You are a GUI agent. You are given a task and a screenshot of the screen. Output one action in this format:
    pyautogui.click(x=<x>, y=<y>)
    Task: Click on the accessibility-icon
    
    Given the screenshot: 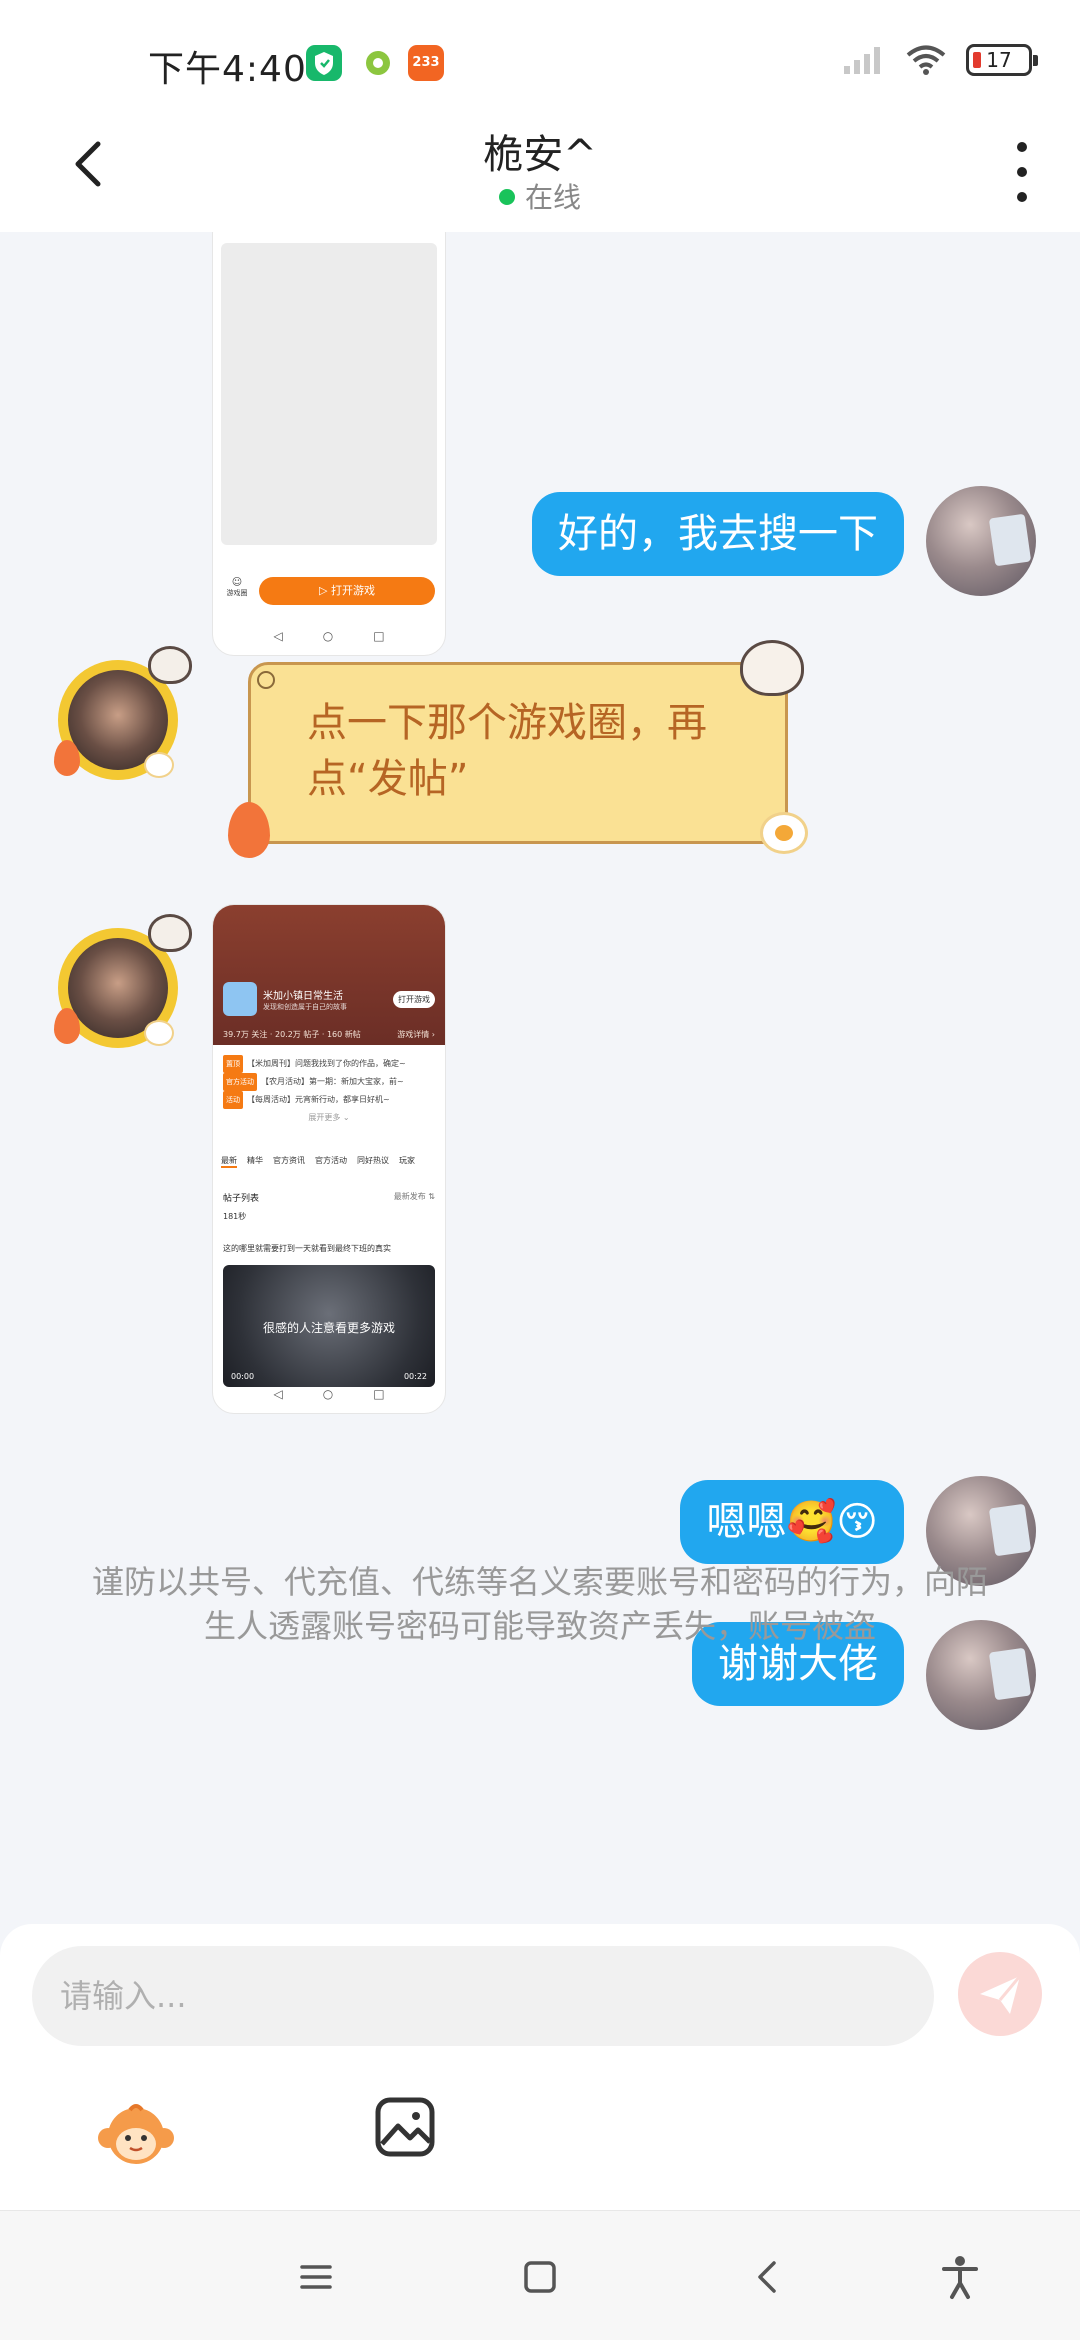 What is the action you would take?
    pyautogui.click(x=960, y=2277)
    